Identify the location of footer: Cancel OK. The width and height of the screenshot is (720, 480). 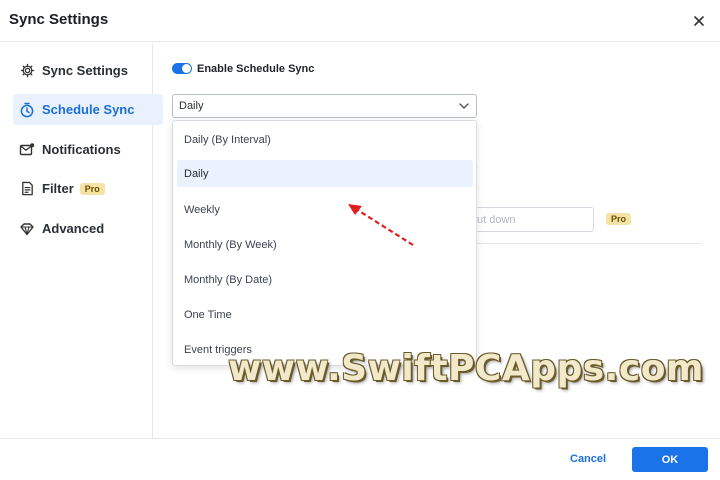
(360, 459).